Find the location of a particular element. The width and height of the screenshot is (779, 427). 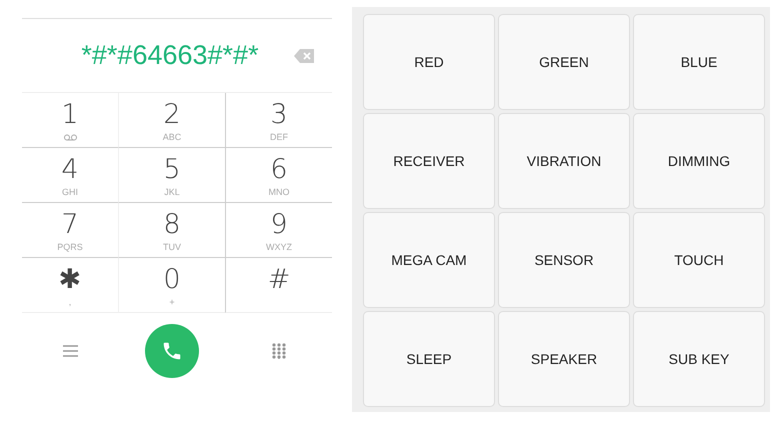

dial-key: 0 + is located at coordinates (171, 285).